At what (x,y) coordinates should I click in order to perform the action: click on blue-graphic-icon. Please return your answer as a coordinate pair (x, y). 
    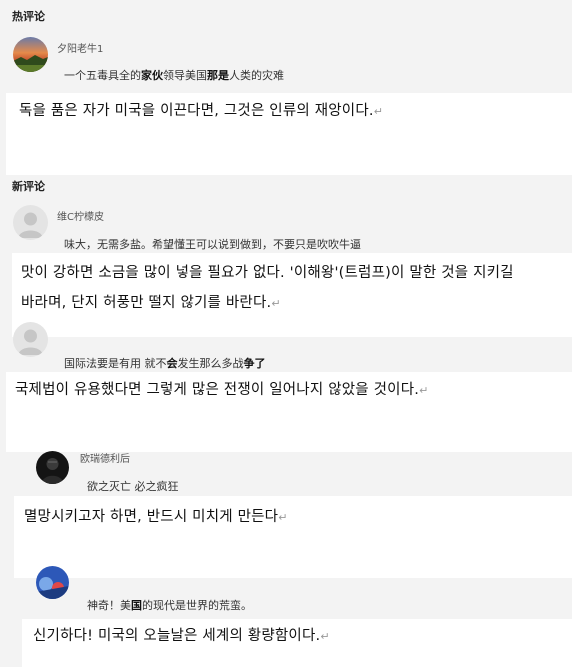
    Looking at the image, I should click on (52, 582).